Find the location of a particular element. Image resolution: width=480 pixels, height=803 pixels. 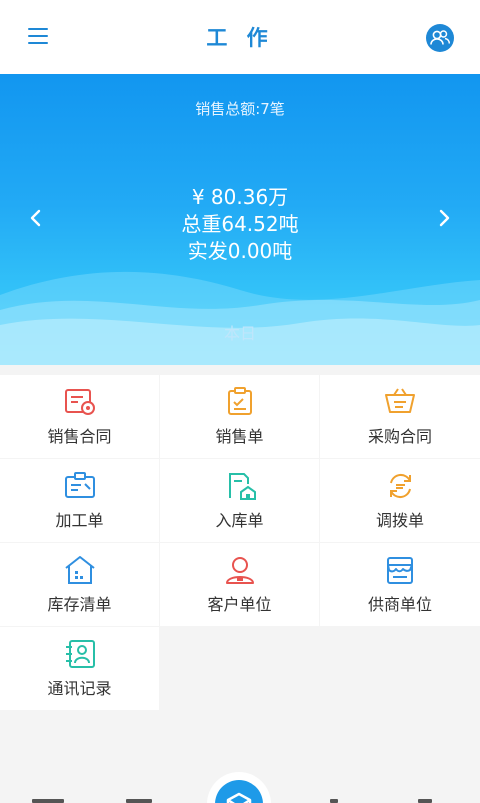

mail-fab-button is located at coordinates (239, 787).